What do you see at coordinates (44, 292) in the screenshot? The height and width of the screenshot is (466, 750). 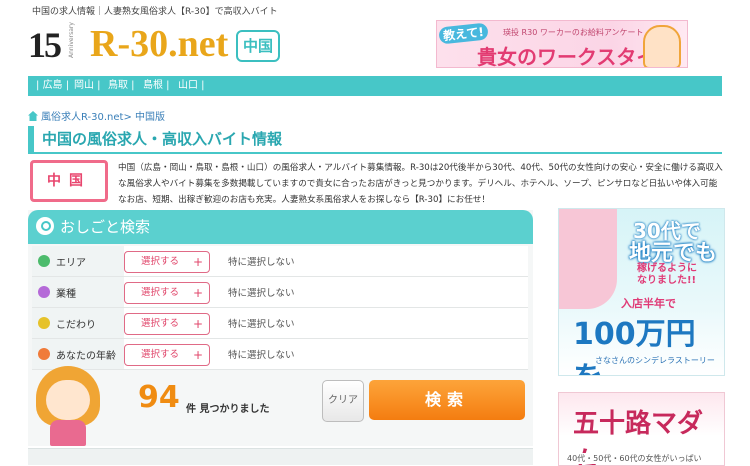 I see `butterfly-icon` at bounding box center [44, 292].